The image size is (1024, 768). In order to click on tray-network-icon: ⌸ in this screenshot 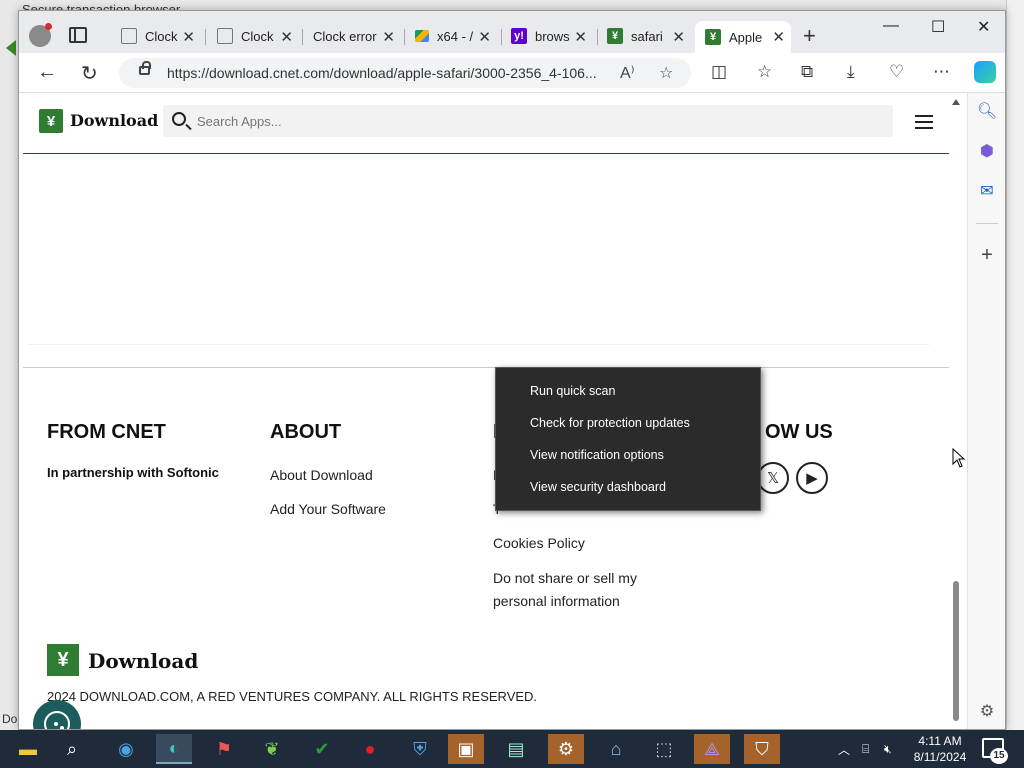, I will do `click(865, 749)`.